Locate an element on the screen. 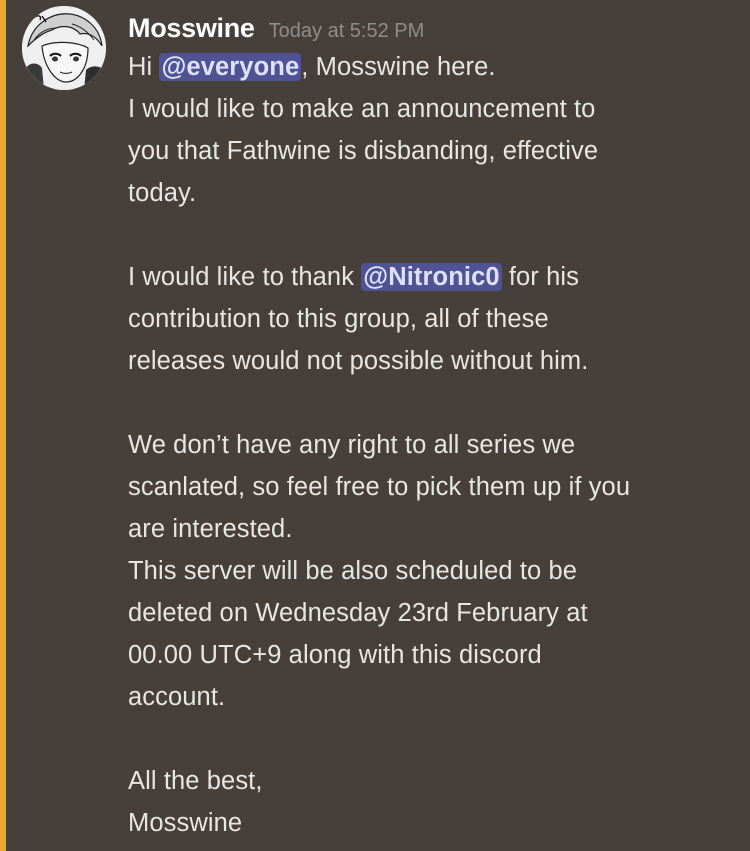  message-line: today. is located at coordinates (162, 193).